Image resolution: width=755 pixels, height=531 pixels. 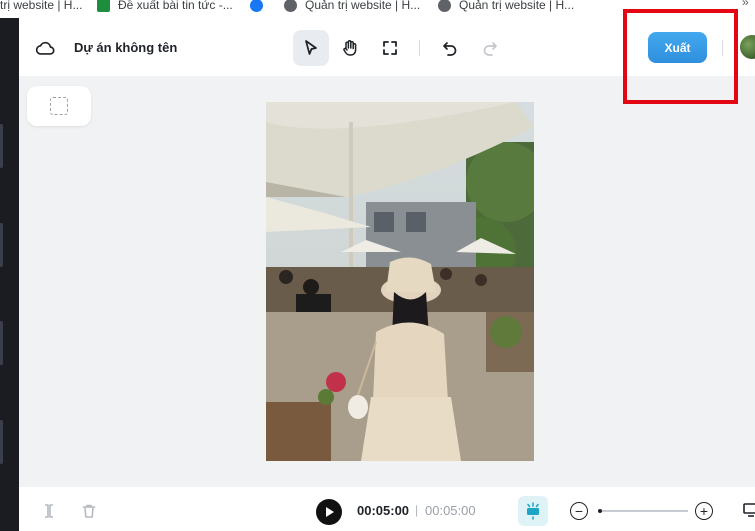 I want to click on play-button, so click(x=329, y=512).